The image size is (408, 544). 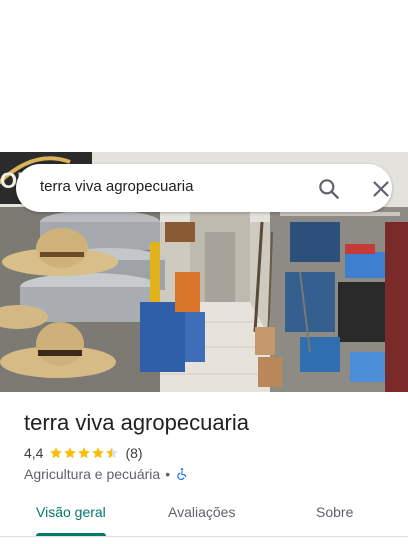 I want to click on tab-overview: Visão geral, so click(x=71, y=512).